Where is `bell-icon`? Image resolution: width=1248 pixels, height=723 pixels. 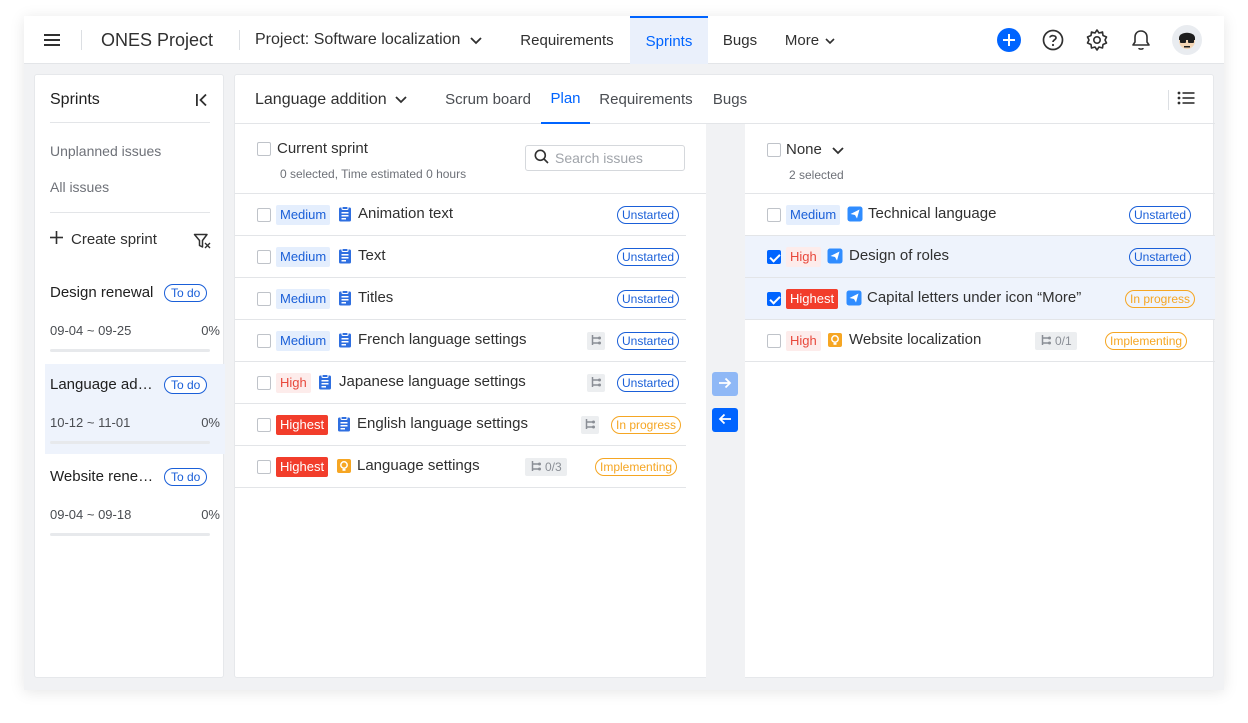
bell-icon is located at coordinates (1141, 40).